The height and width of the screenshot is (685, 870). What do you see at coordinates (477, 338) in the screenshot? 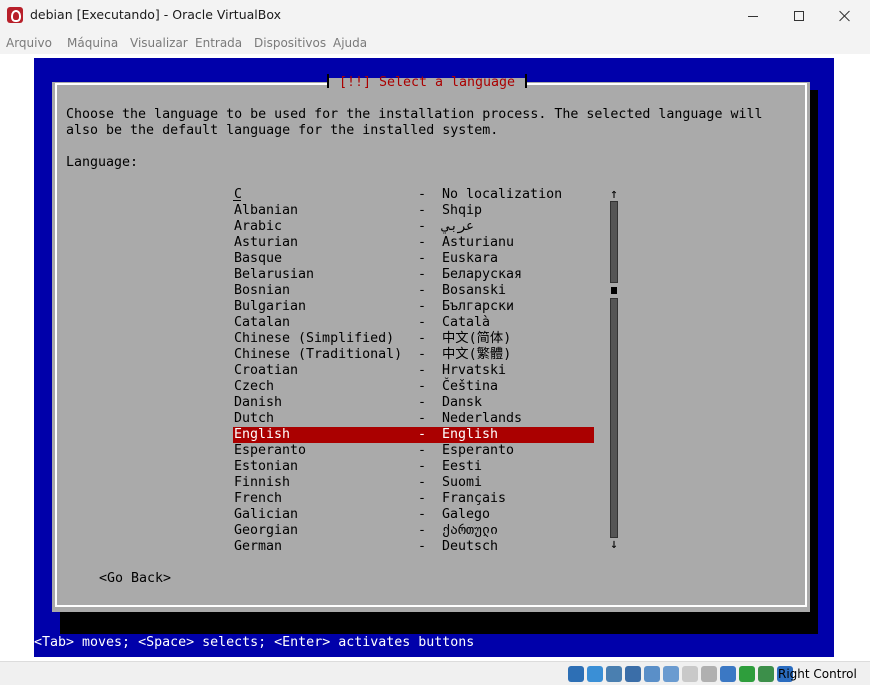
I see `language-native-name: 中文(简体)` at bounding box center [477, 338].